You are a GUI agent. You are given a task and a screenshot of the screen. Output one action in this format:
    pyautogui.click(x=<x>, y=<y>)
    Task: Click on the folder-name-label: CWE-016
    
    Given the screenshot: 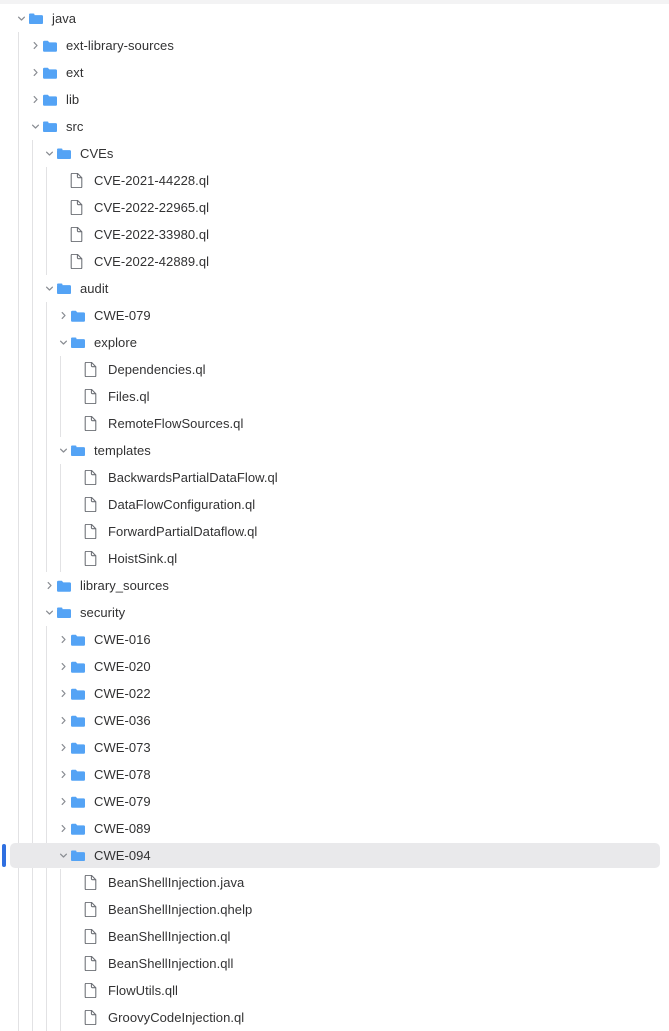 What is the action you would take?
    pyautogui.click(x=122, y=639)
    